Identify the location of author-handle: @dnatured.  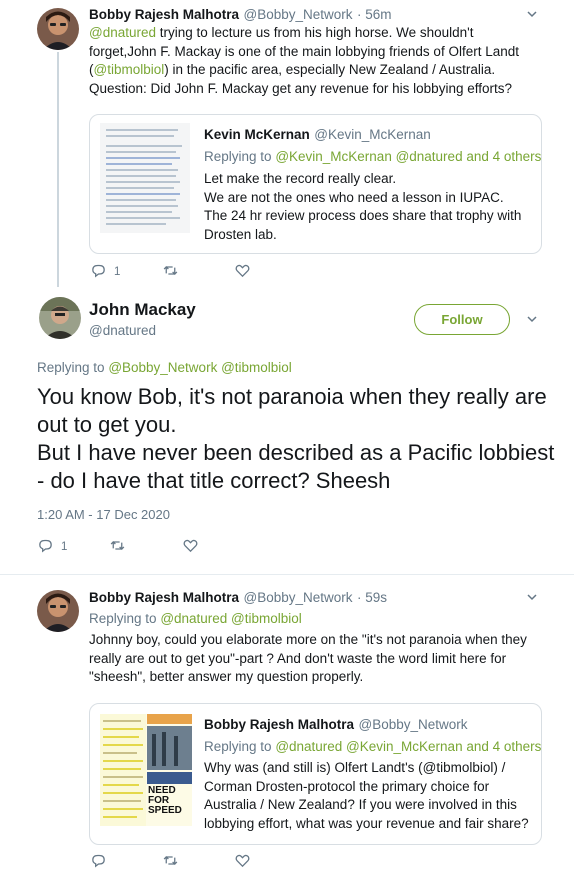
(142, 330).